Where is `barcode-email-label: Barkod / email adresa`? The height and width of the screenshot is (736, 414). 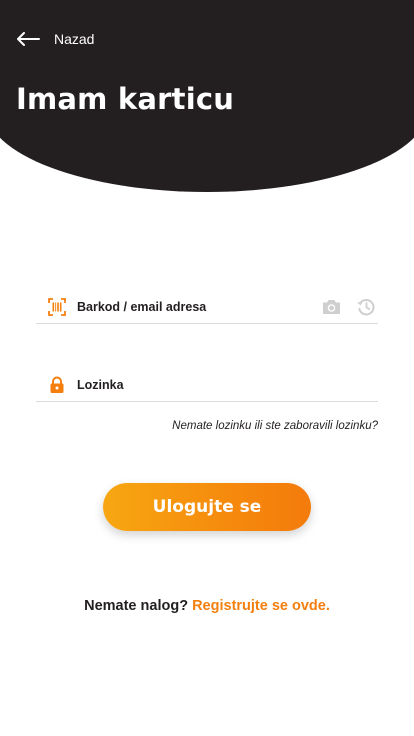
barcode-email-label: Barkod / email adresa is located at coordinates (142, 306).